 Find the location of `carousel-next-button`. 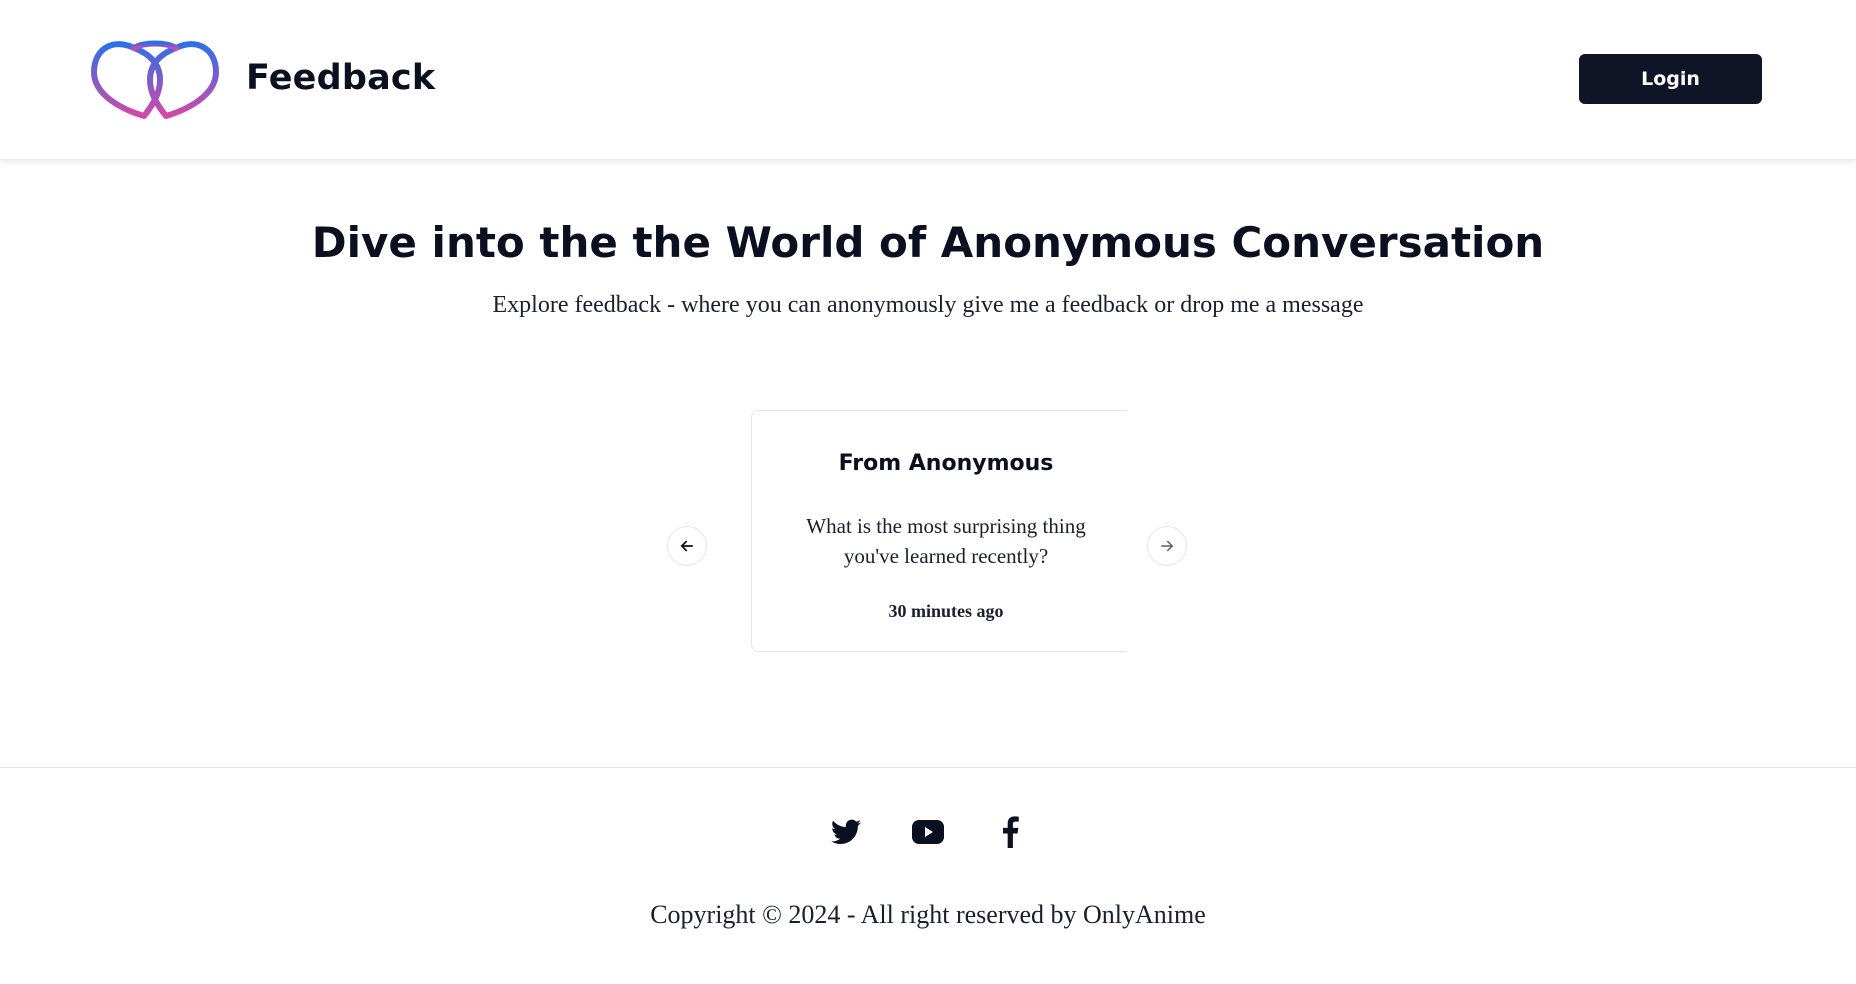

carousel-next-button is located at coordinates (1167, 546).